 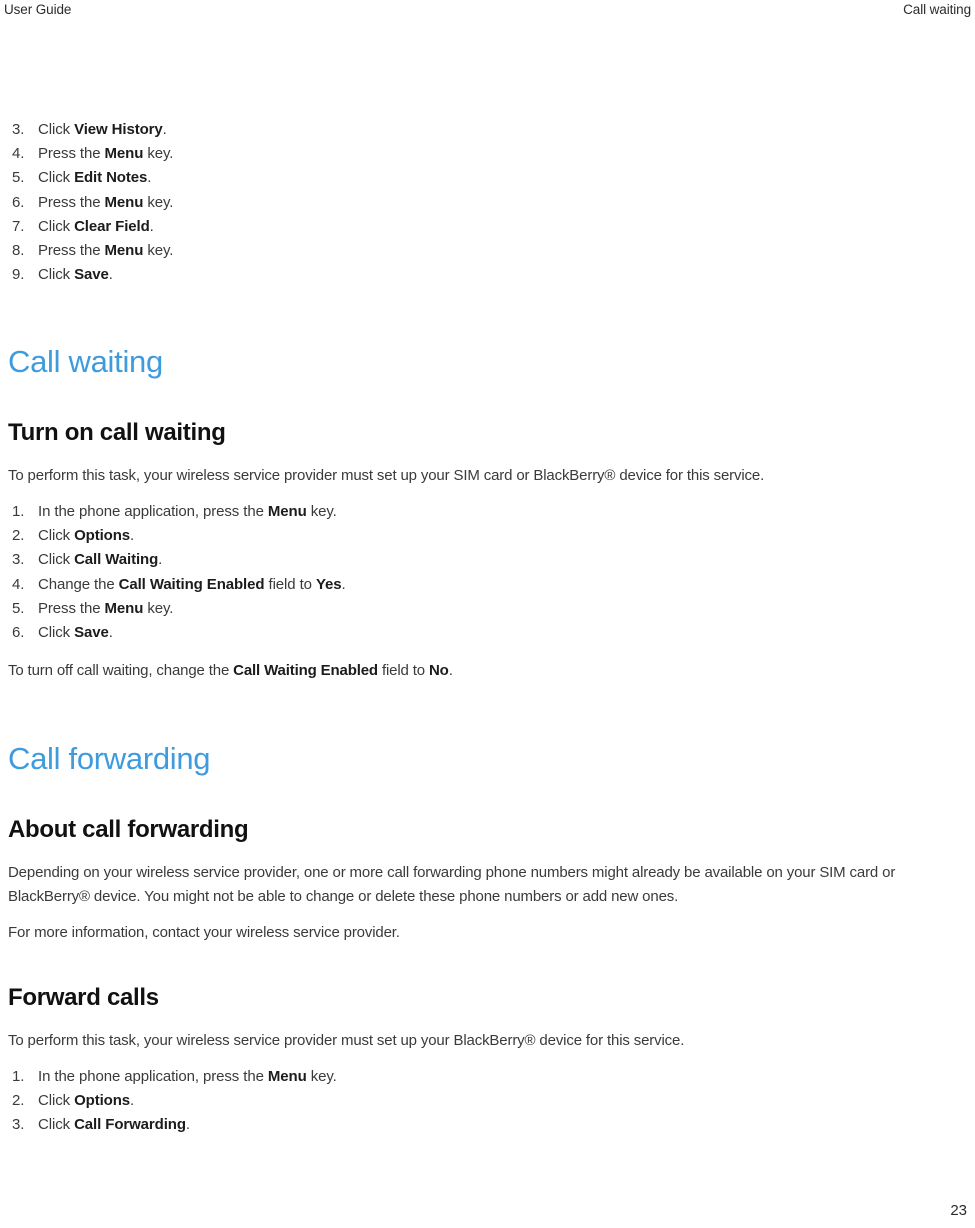 I want to click on call-waiting-step-item-number: 3., so click(x=18, y=560).